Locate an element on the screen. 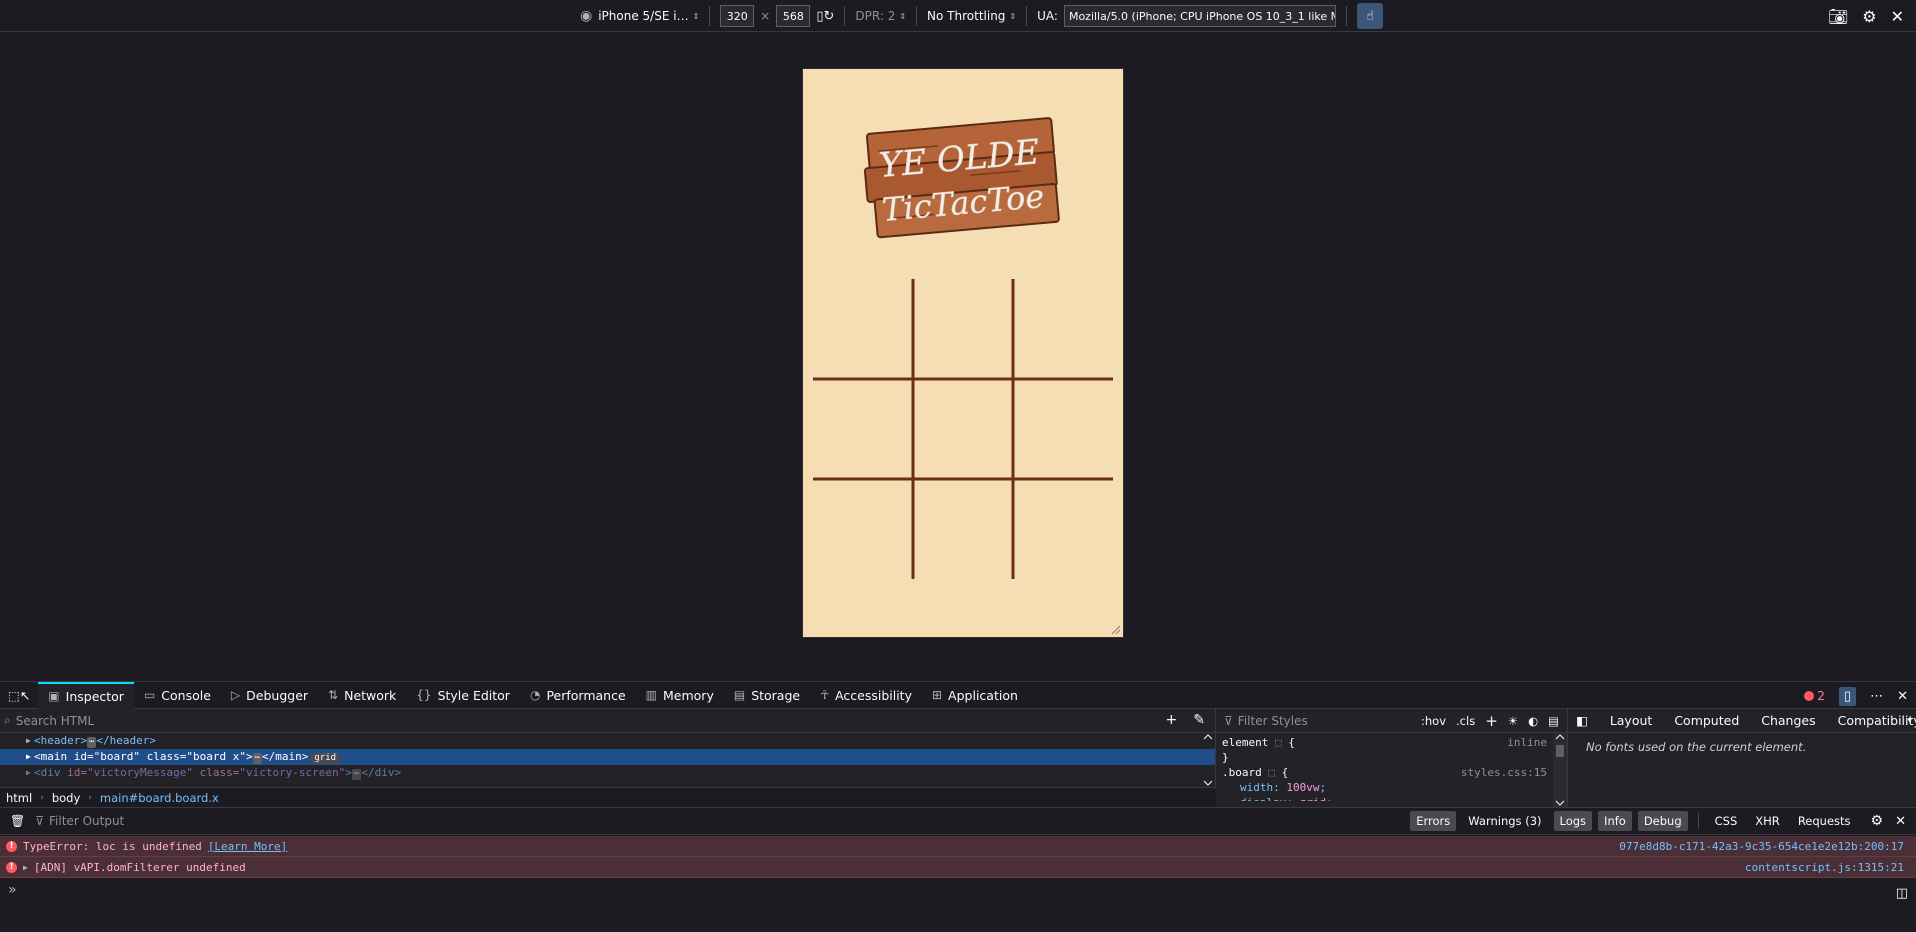 This screenshot has height=932, width=1916. eyedropper-icon: ✎ is located at coordinates (1199, 720).